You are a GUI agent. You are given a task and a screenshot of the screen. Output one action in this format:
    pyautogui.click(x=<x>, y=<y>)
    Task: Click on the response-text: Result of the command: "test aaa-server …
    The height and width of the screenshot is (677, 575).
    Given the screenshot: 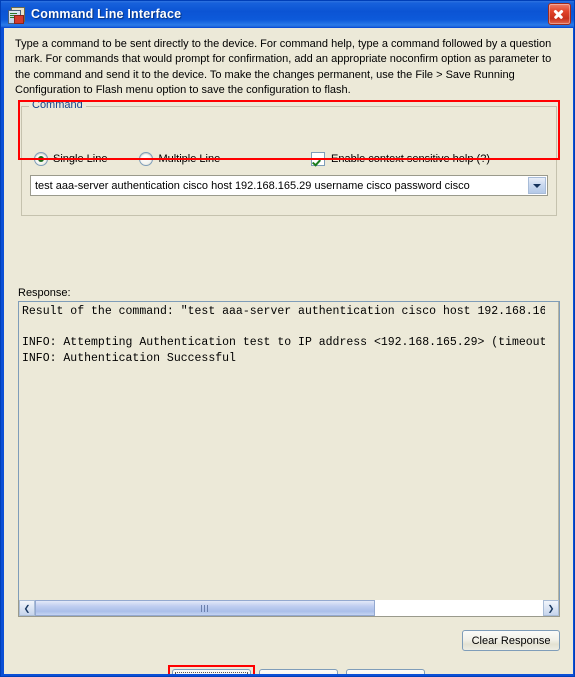 What is the action you would take?
    pyautogui.click(x=283, y=335)
    